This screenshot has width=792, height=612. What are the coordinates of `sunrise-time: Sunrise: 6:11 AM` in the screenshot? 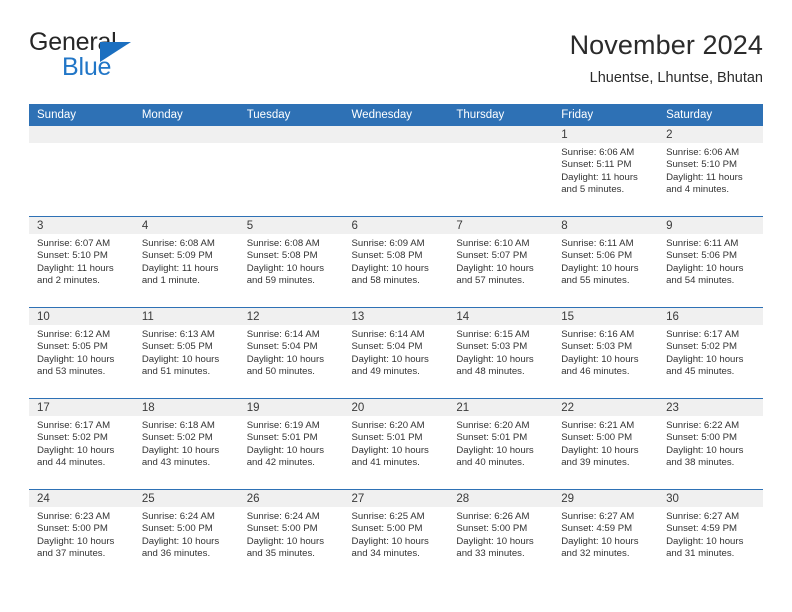 It's located at (702, 243).